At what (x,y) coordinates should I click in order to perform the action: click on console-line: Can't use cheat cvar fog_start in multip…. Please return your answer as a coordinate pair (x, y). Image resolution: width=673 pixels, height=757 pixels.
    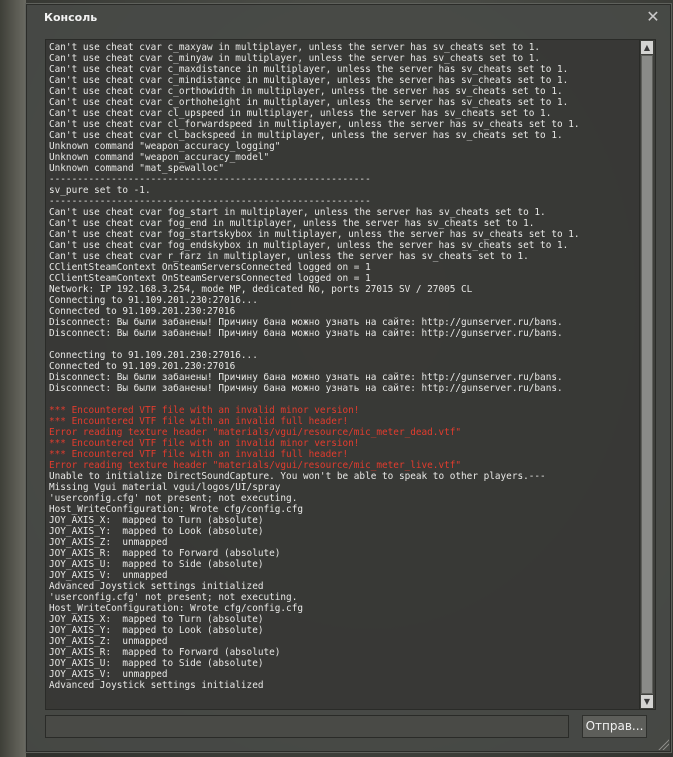
    Looking at the image, I should click on (297, 212).